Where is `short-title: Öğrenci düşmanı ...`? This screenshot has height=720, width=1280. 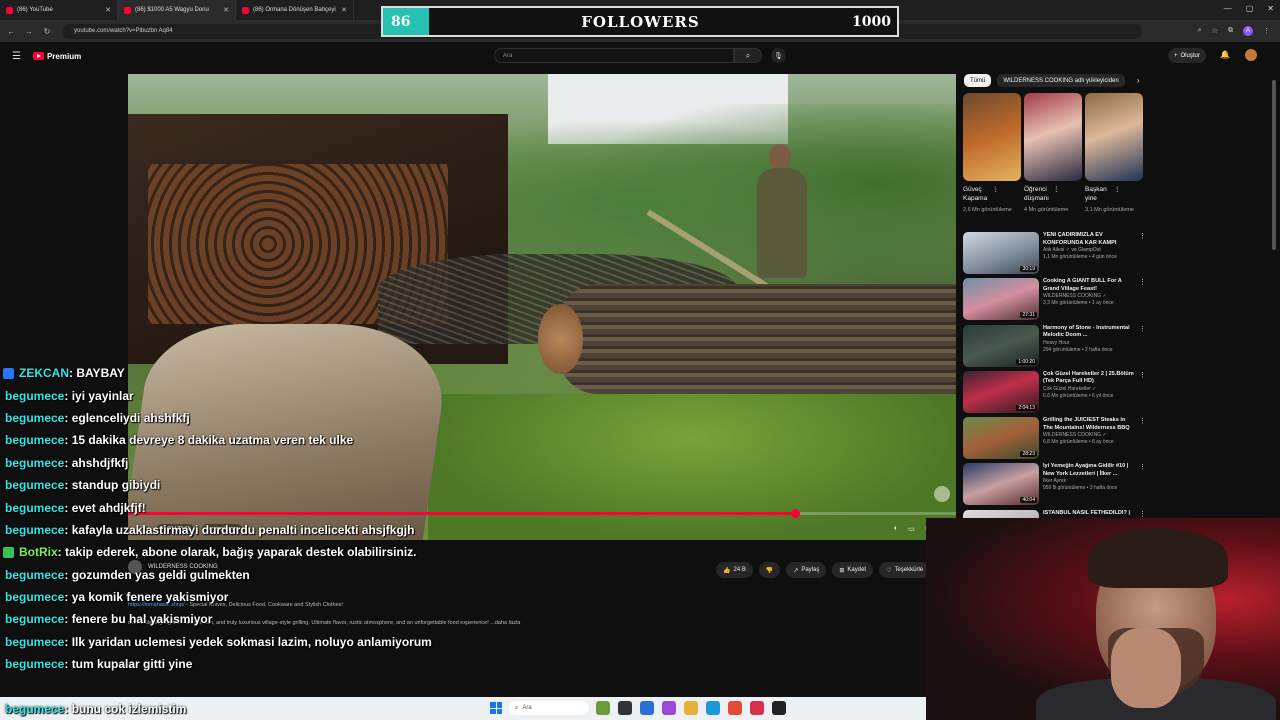
short-title: Öğrenci düşmanı ... is located at coordinates (1038, 194).